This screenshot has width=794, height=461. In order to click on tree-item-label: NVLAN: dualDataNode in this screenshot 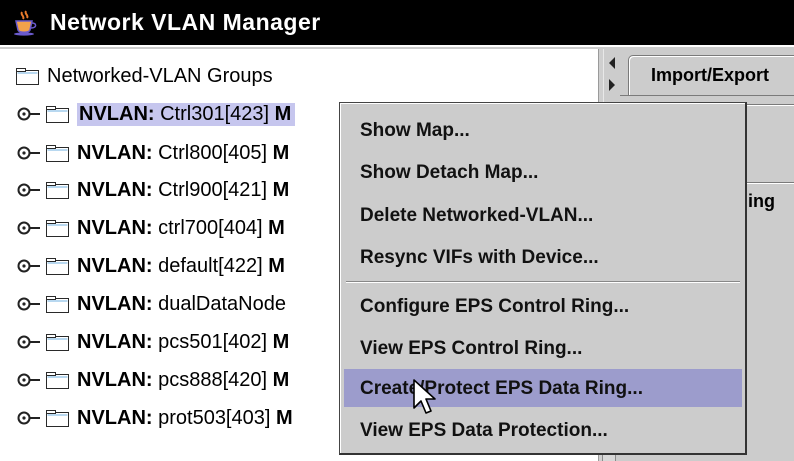, I will do `click(181, 303)`.